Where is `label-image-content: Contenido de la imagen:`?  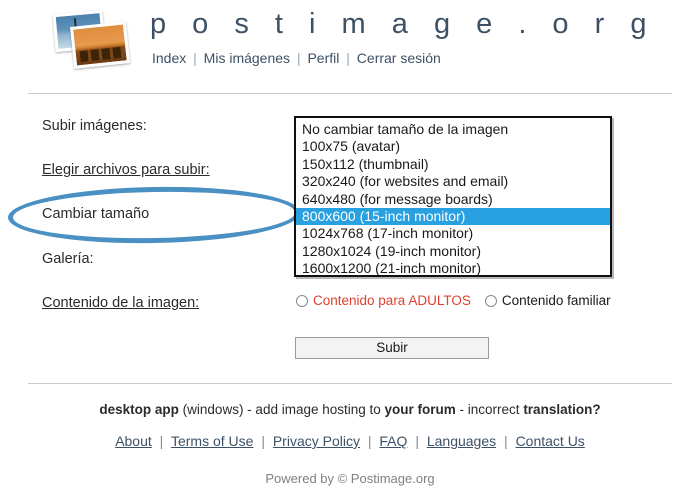
label-image-content: Contenido de la imagen: is located at coordinates (121, 303).